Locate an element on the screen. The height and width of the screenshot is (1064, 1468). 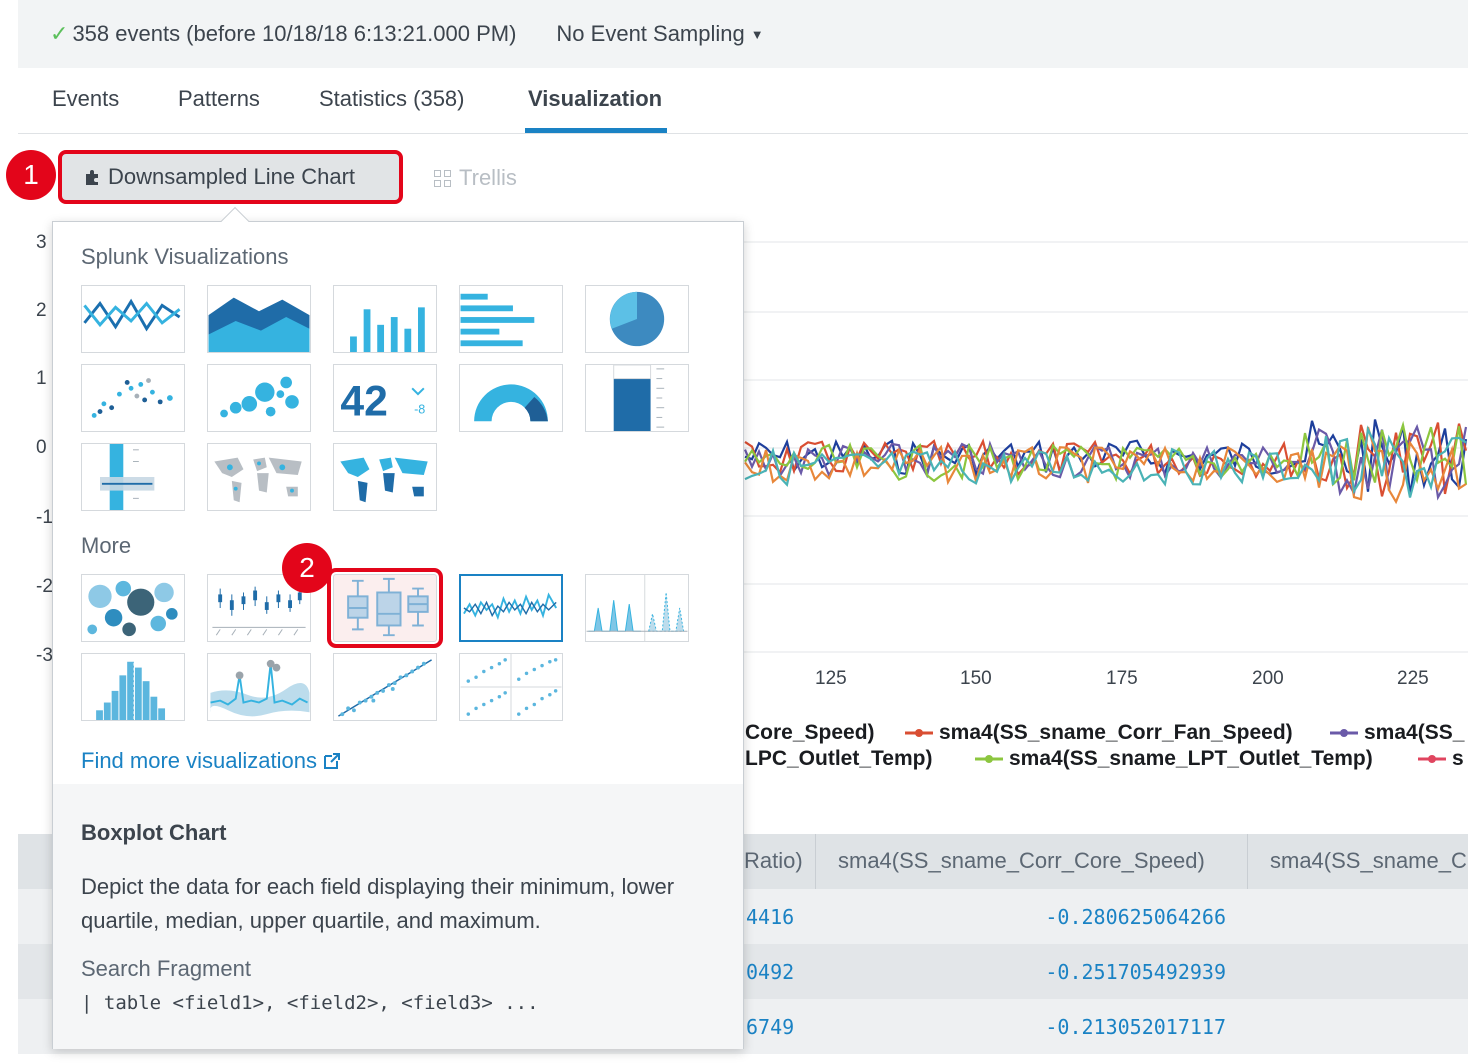
bubble-chart-icon is located at coordinates (259, 397).